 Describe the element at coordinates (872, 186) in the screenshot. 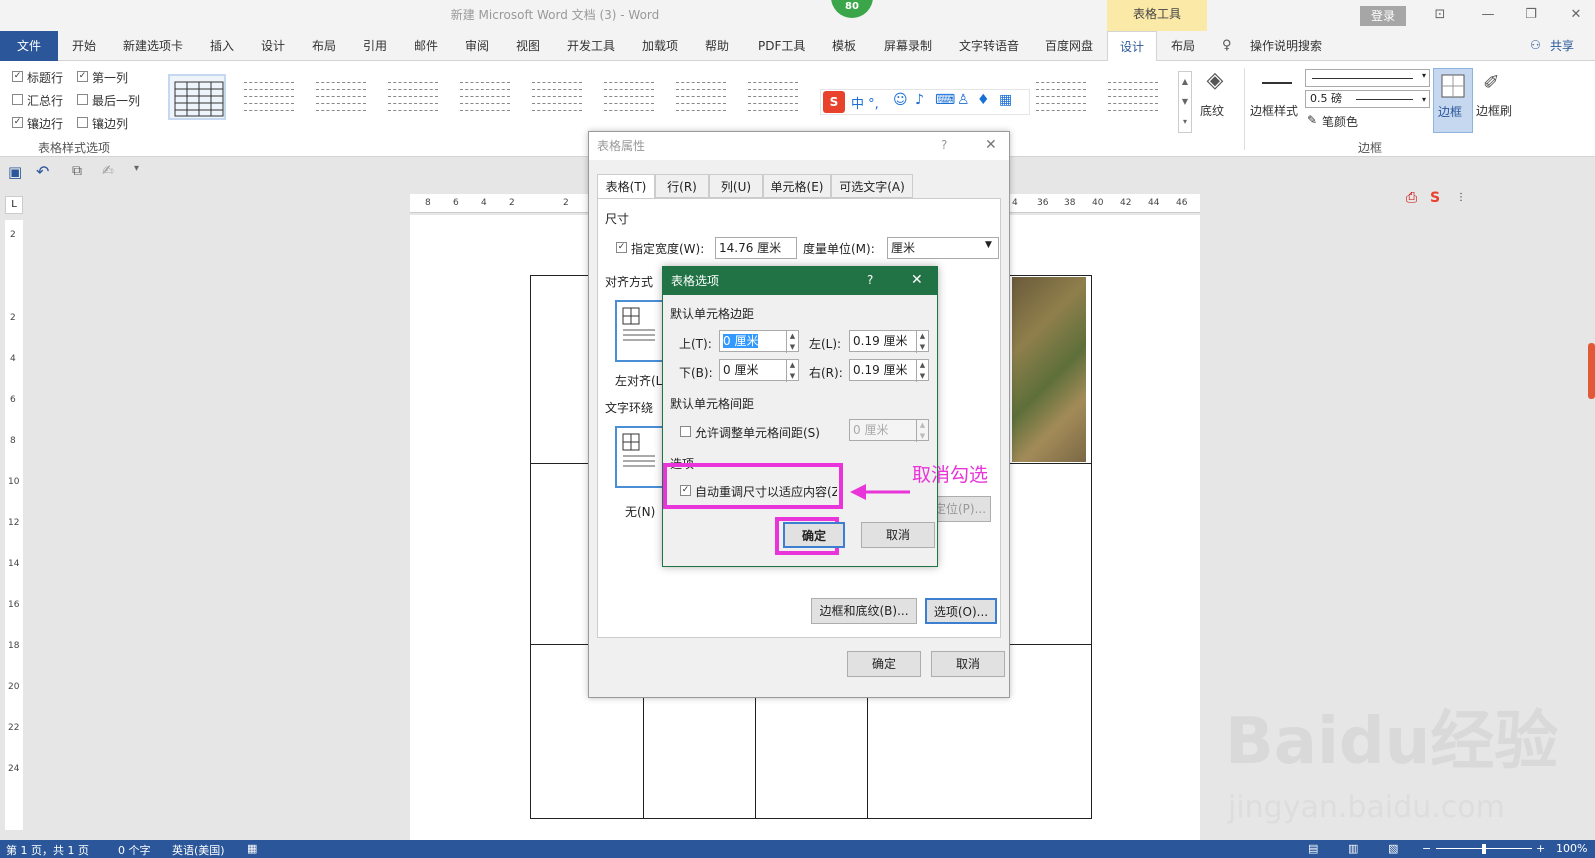

I see `tab-alt-text: 可选文字(A)` at that location.